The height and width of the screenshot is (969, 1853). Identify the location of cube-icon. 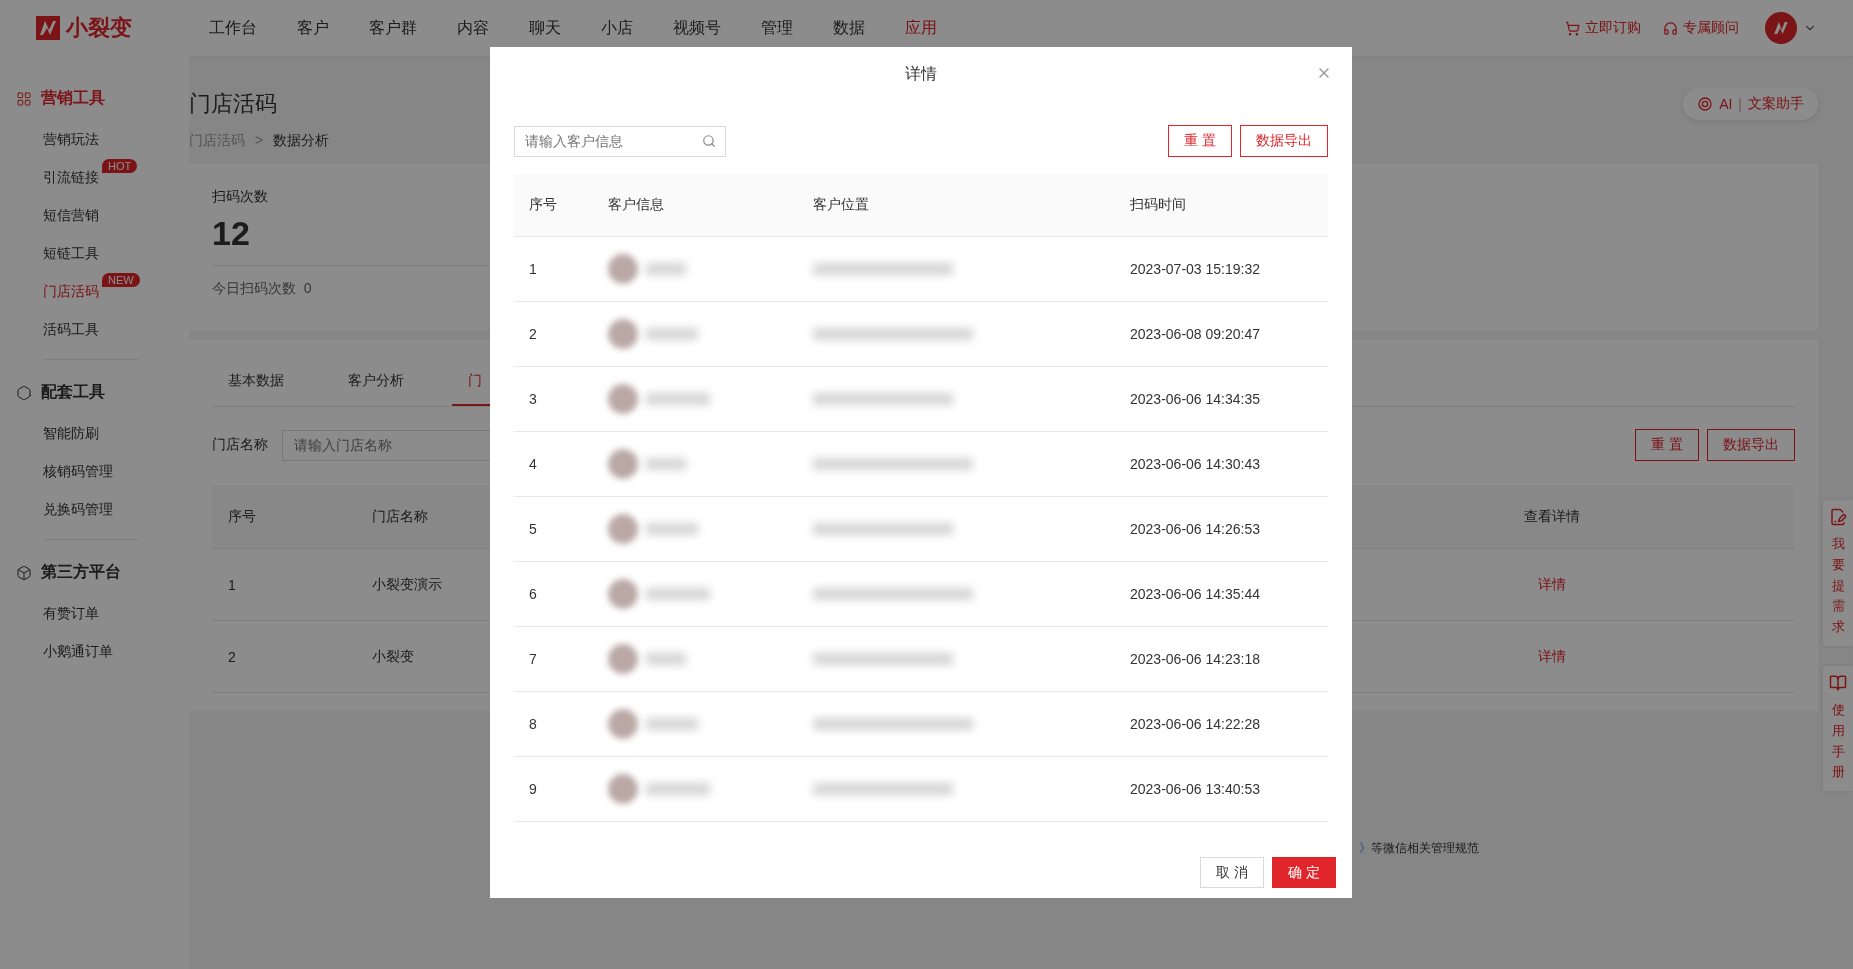
(24, 572).